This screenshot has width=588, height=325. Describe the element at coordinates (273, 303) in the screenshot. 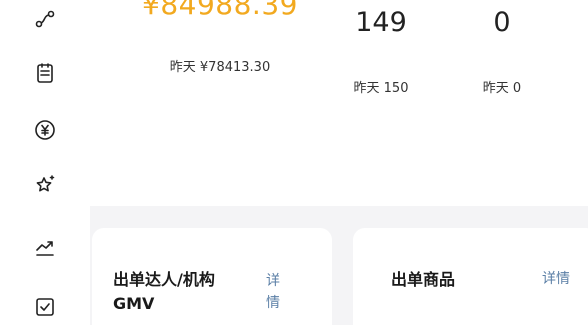

I see `talent-gmv-detail-line2: 情` at that location.